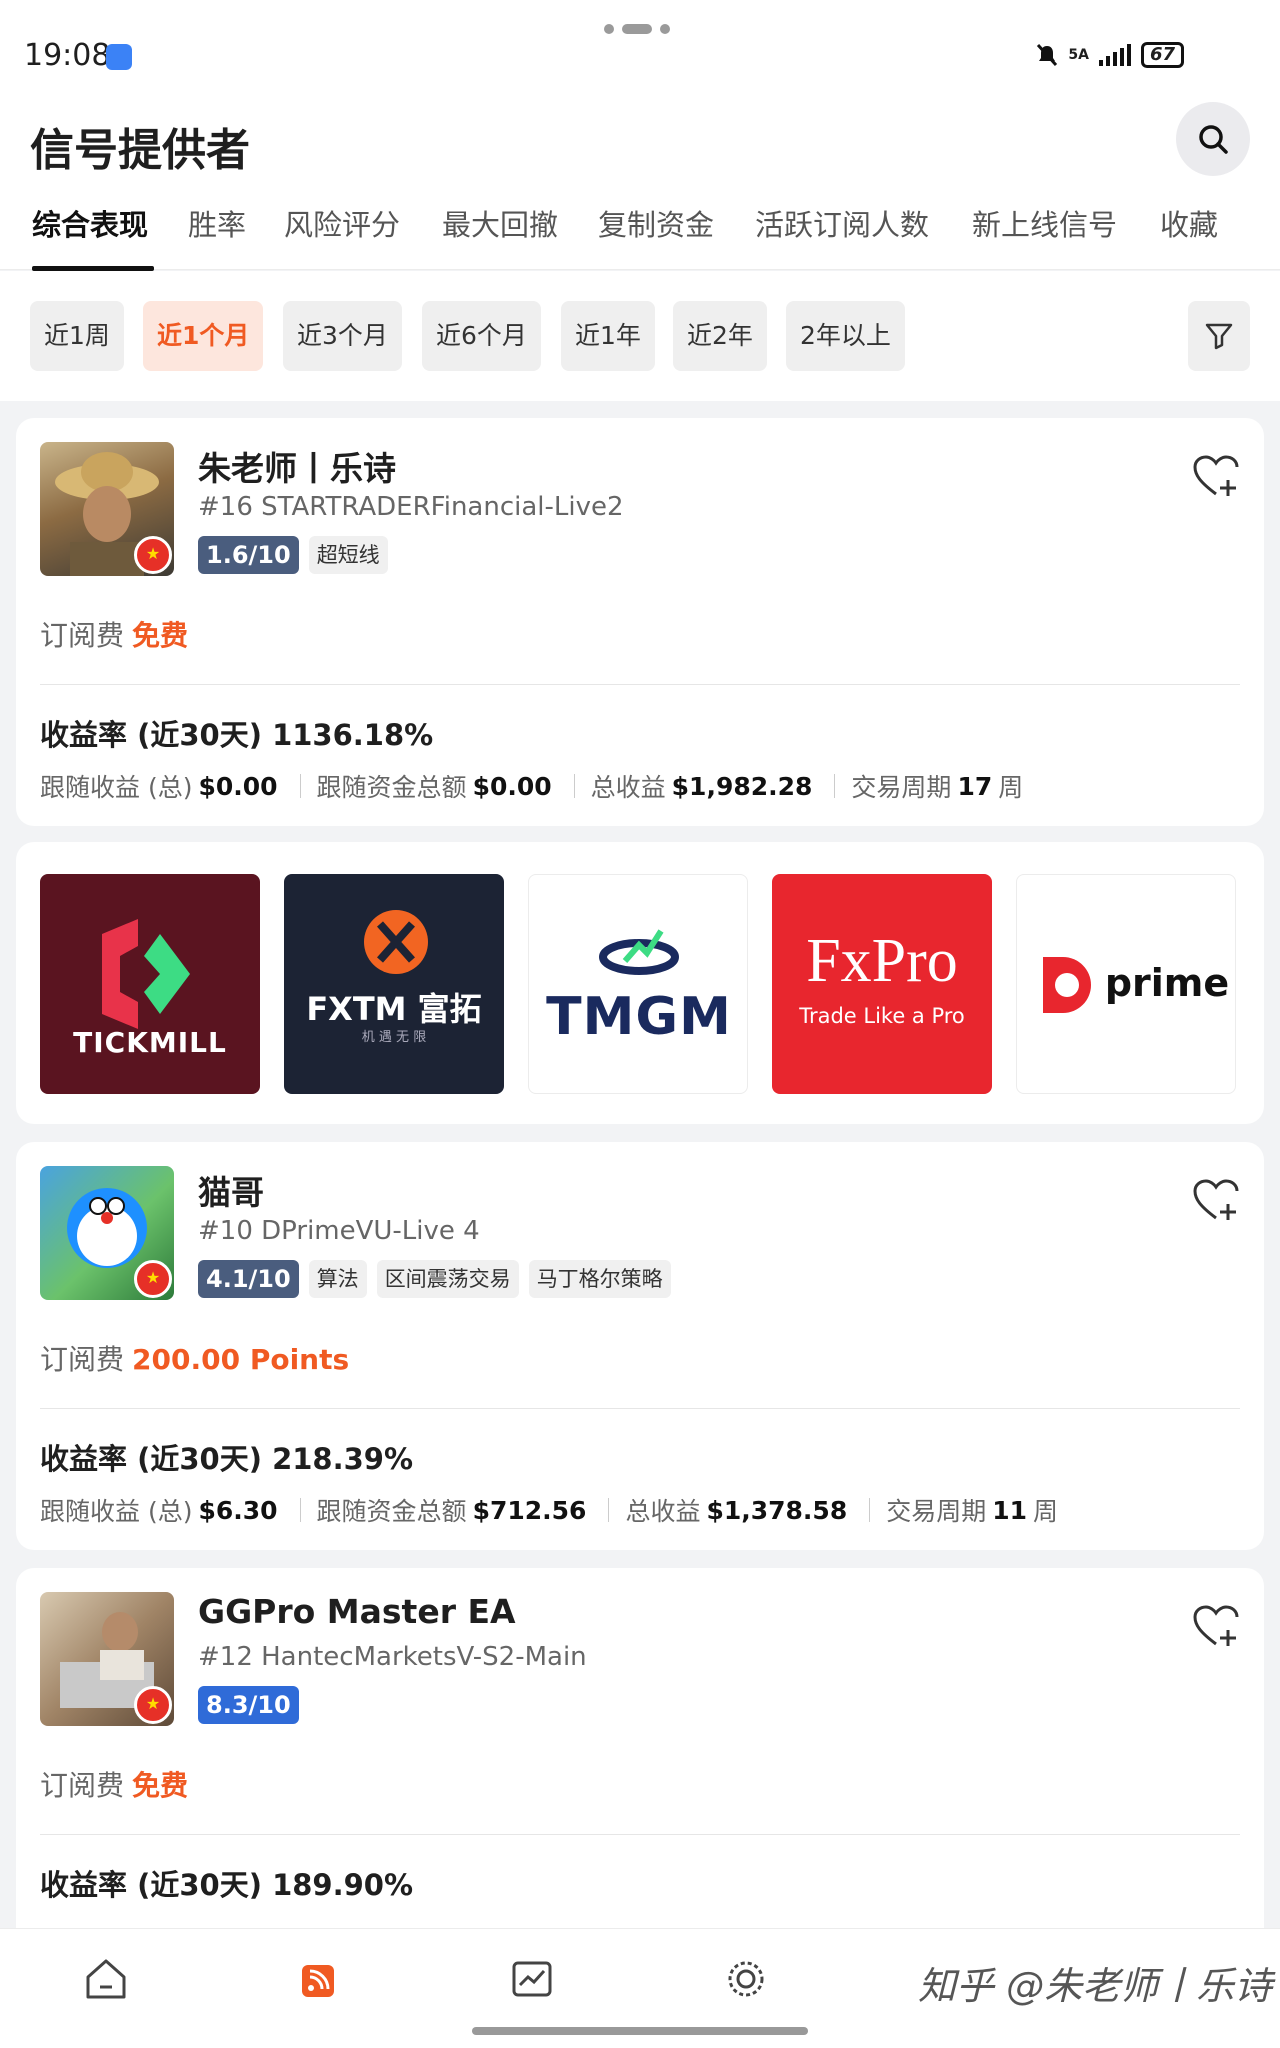 This screenshot has height=2048, width=1280. I want to click on broker-logo-tmgm: TMGM, so click(638, 984).